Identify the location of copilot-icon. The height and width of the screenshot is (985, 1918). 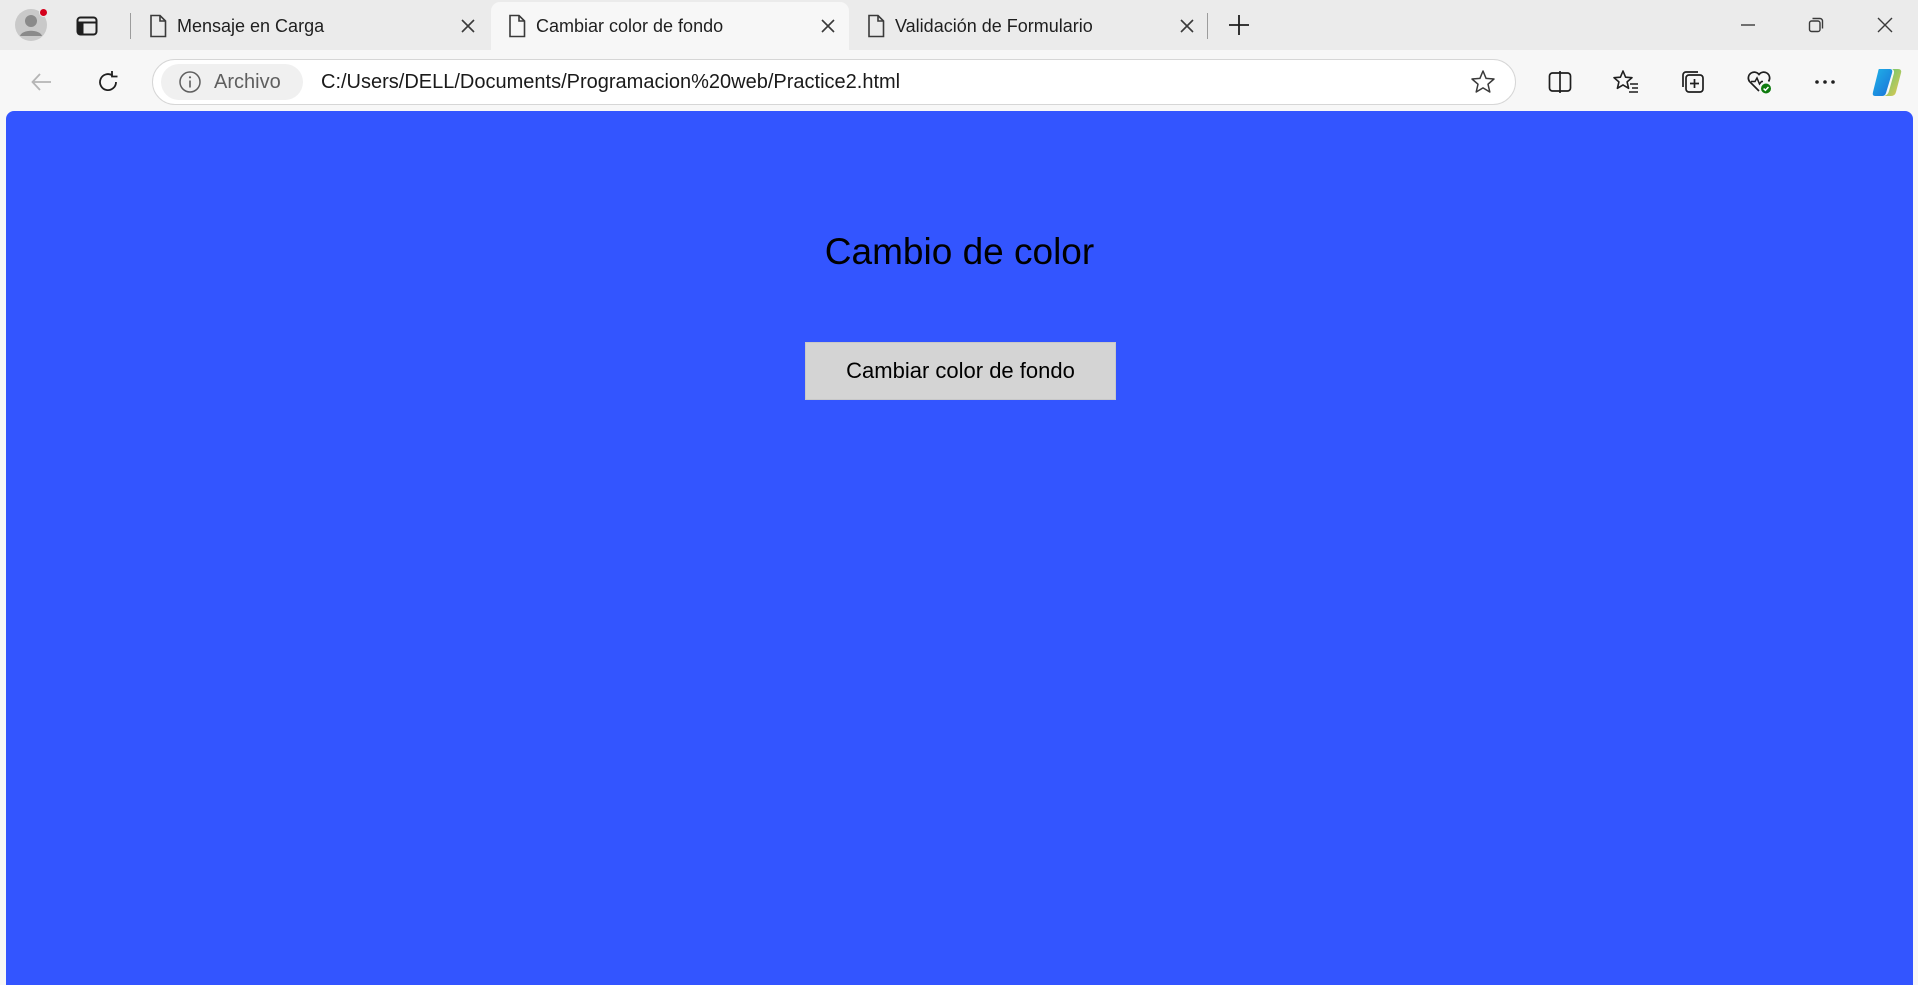
(1887, 82).